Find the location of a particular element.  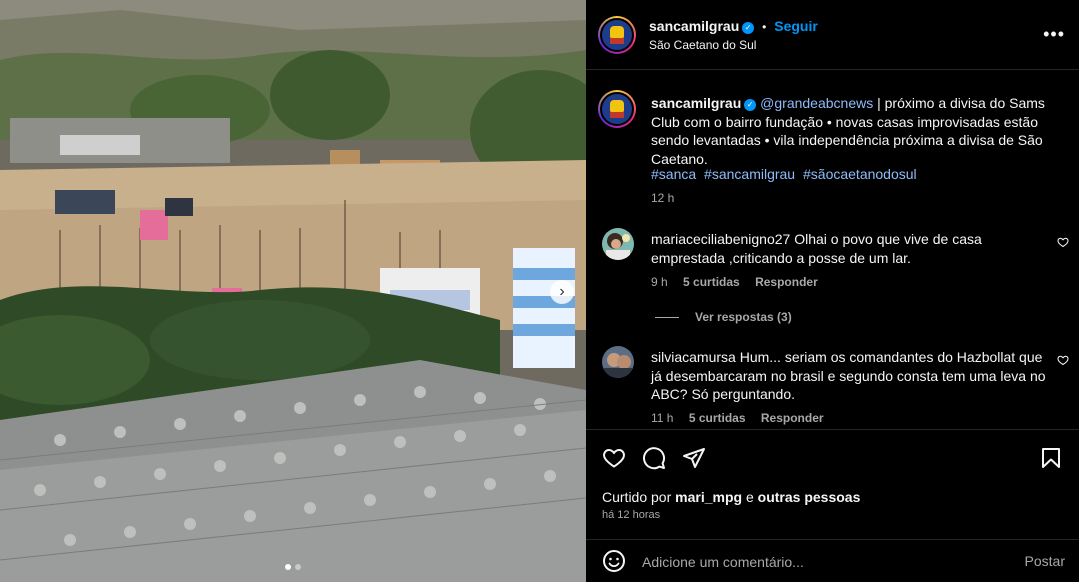

comment-button is located at coordinates (654, 459).